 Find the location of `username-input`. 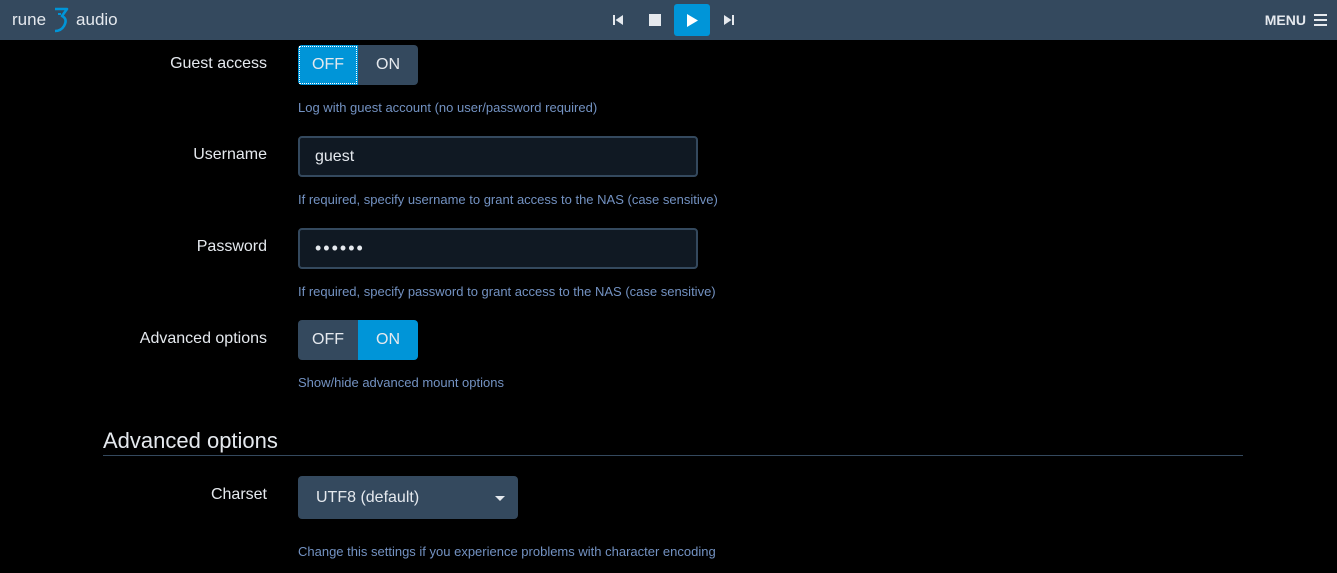

username-input is located at coordinates (498, 156).